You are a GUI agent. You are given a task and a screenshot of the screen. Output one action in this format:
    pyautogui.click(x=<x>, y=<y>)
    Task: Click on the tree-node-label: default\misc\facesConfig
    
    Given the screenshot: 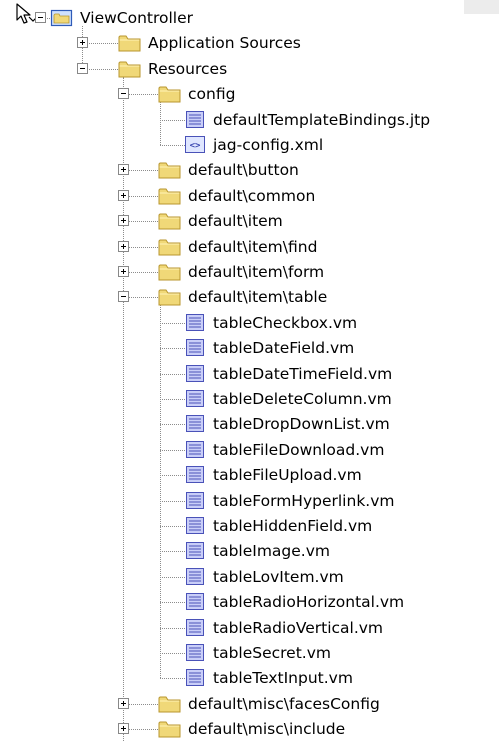 What is the action you would take?
    pyautogui.click(x=284, y=703)
    